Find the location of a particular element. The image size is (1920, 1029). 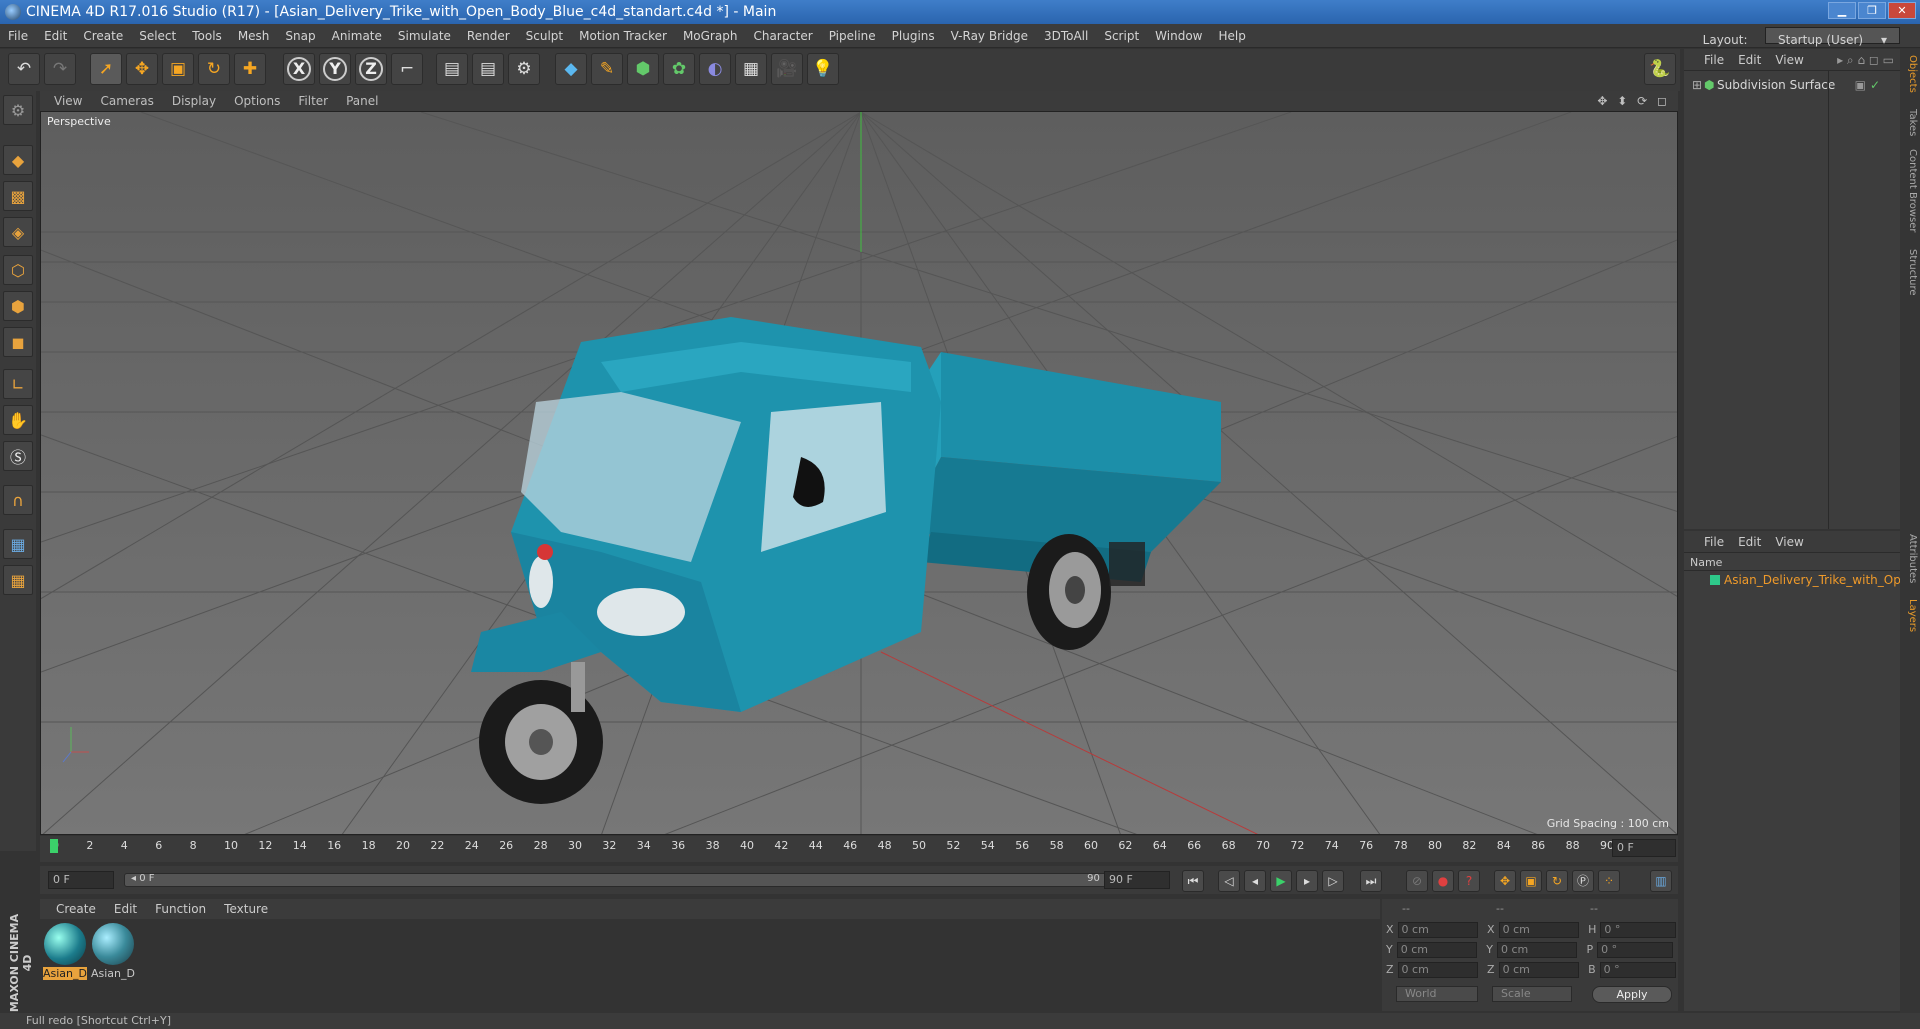

position-x-field: 0 cm is located at coordinates (1437, 930).